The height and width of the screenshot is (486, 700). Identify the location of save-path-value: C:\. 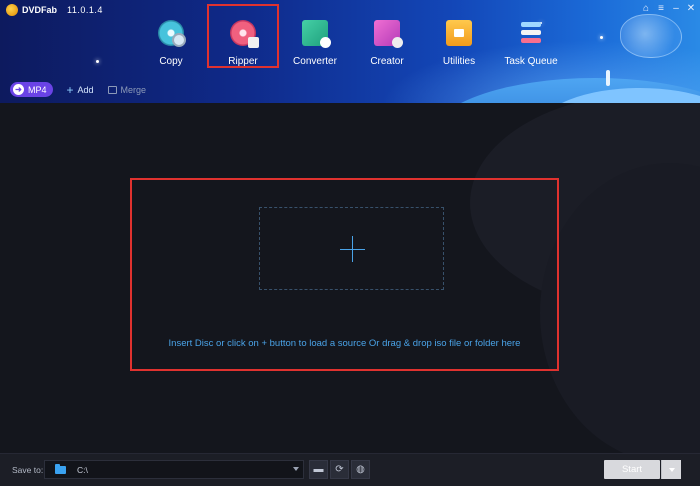
(82, 469).